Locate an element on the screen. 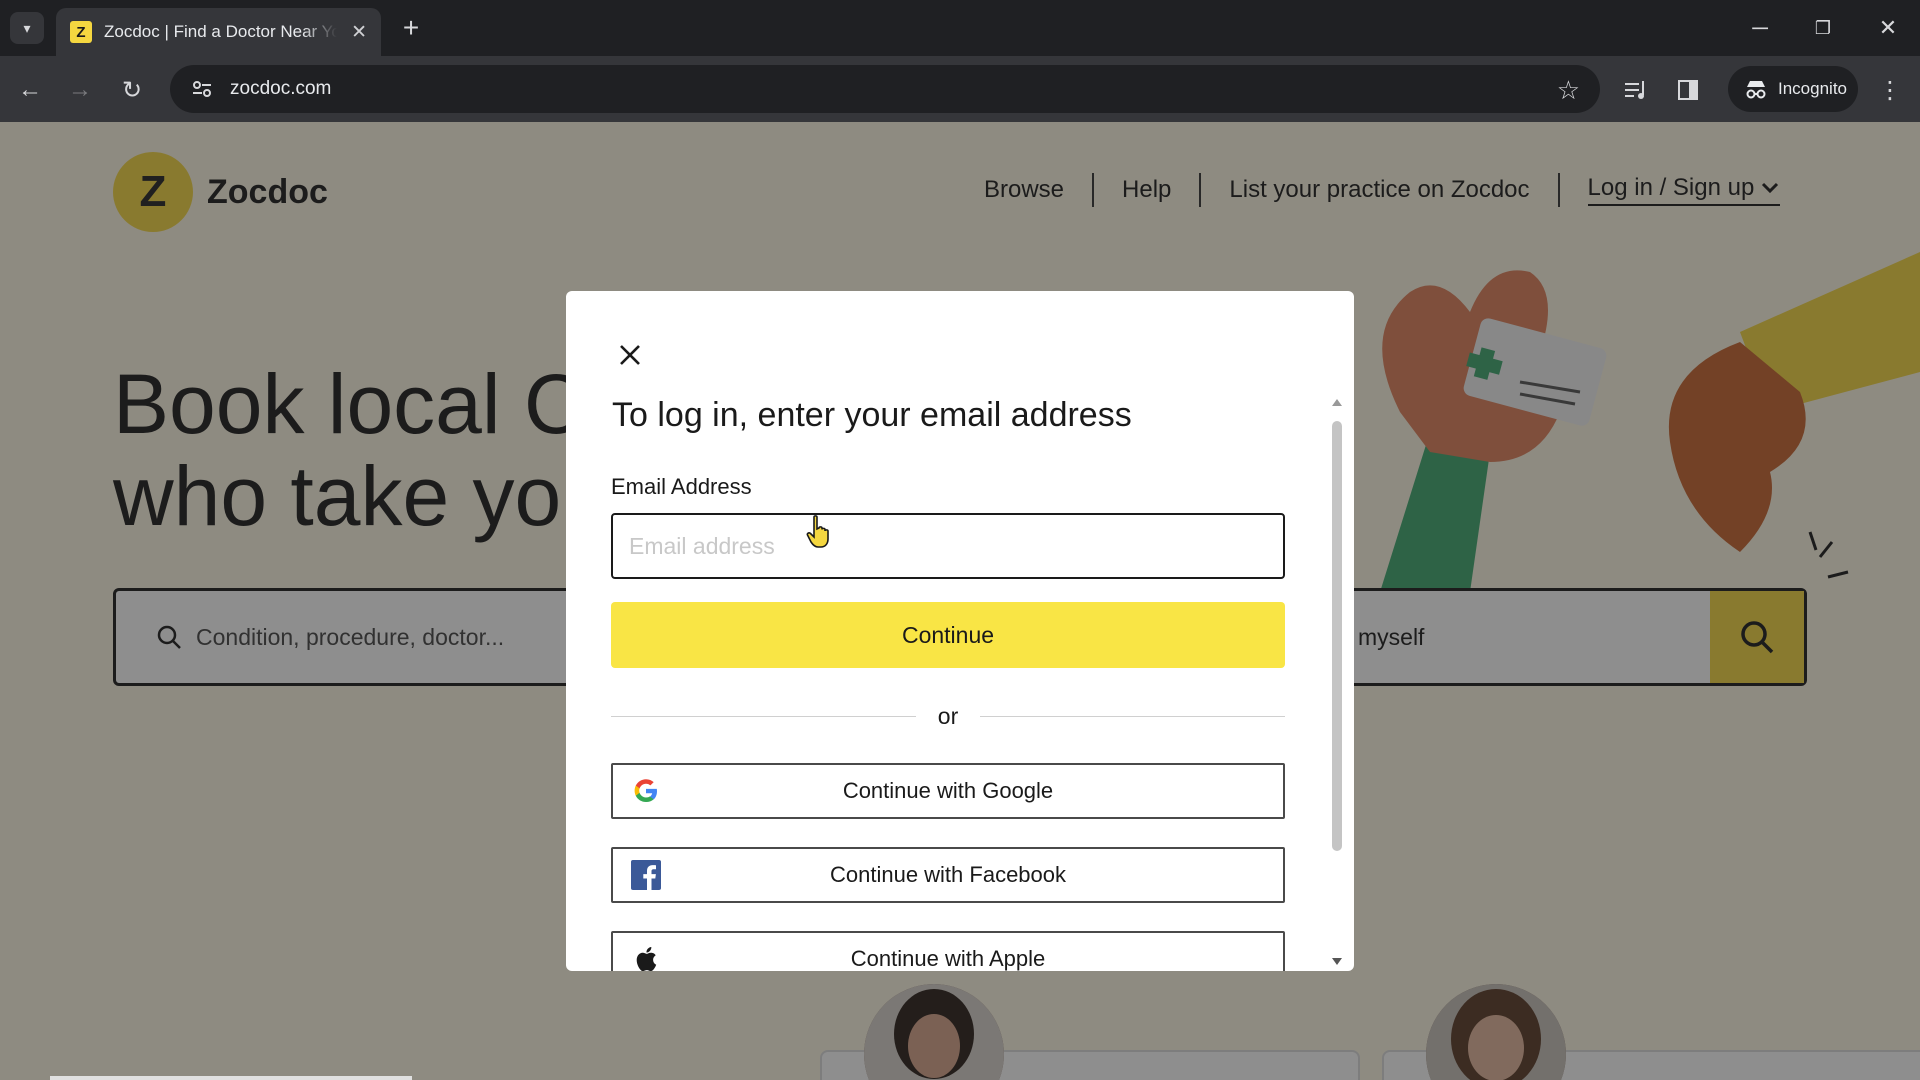  continue-with-apple-button: Continue with Apple is located at coordinates (948, 951).